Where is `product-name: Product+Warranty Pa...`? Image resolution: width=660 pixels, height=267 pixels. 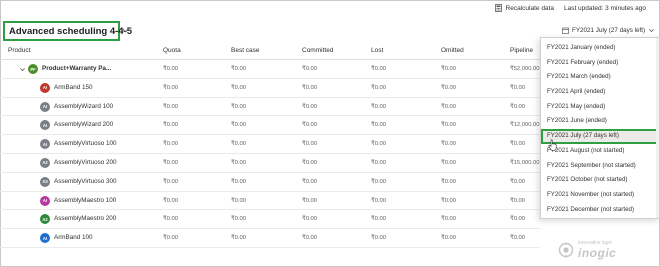
product-name: Product+Warranty Pa... is located at coordinates (76, 68).